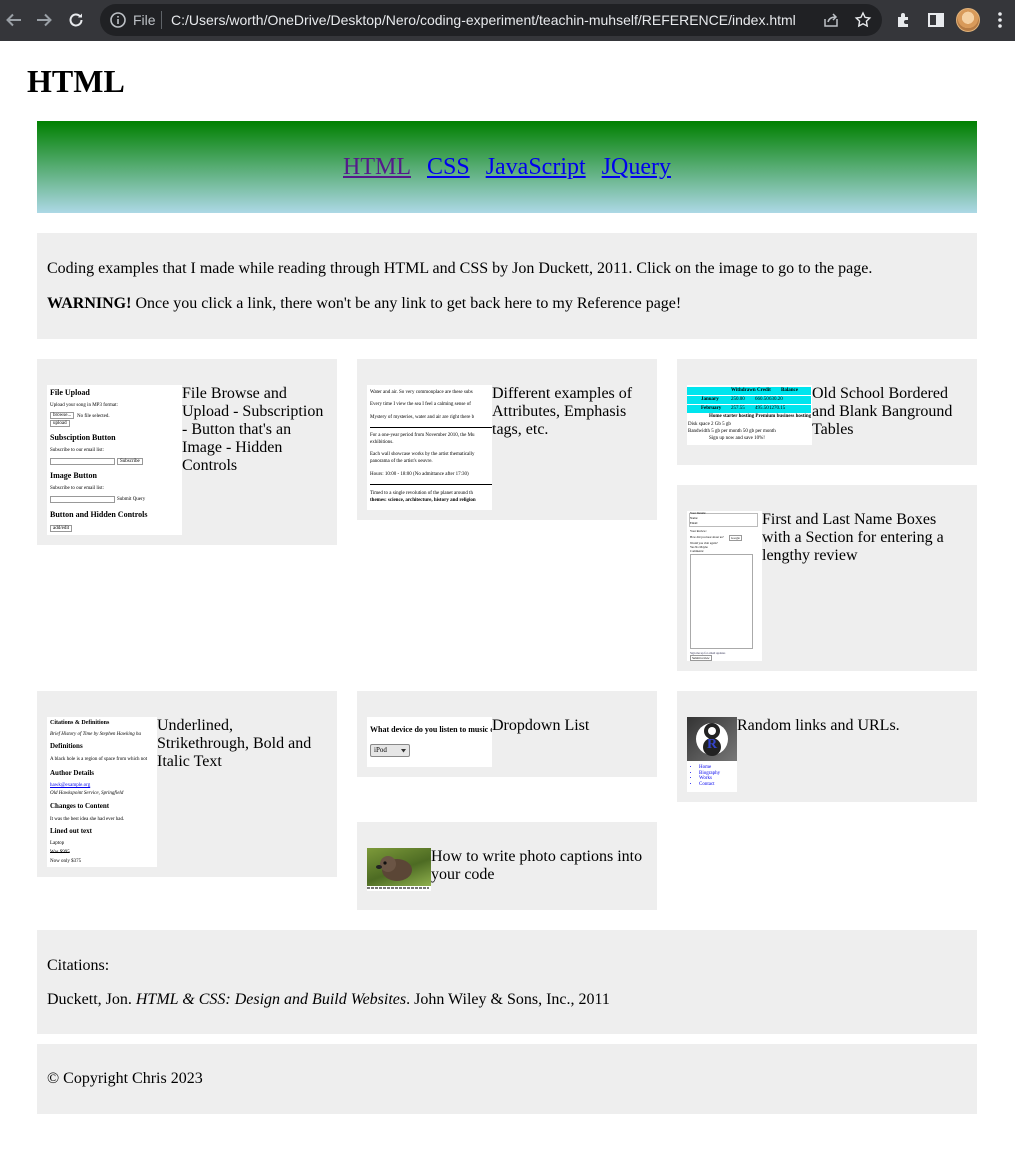 The height and width of the screenshot is (1167, 1015). I want to click on bookmark-star-icon, so click(863, 20).